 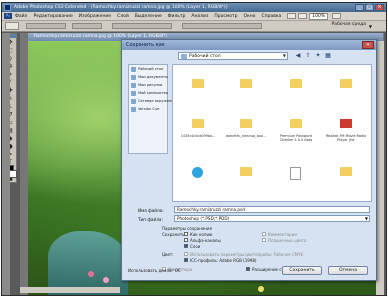 I want to click on spot-colors-checkbox, so click(x=264, y=240).